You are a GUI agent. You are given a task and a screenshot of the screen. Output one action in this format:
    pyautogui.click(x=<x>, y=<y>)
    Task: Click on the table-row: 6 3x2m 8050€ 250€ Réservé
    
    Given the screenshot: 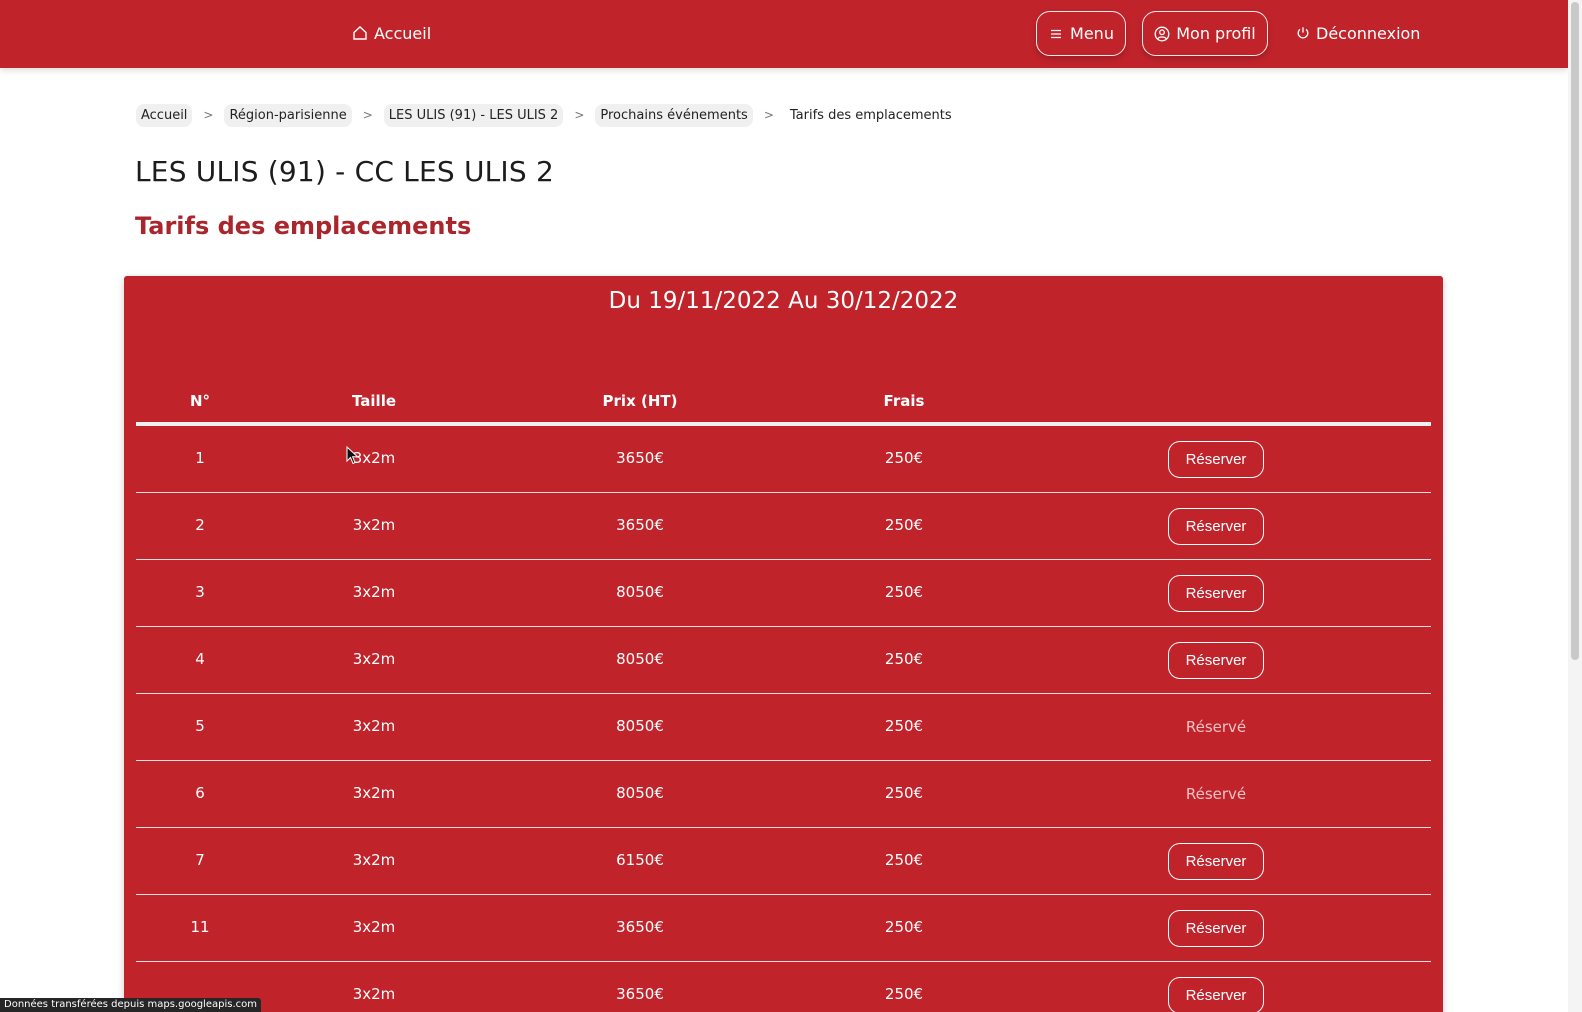 What is the action you would take?
    pyautogui.click(x=783, y=794)
    